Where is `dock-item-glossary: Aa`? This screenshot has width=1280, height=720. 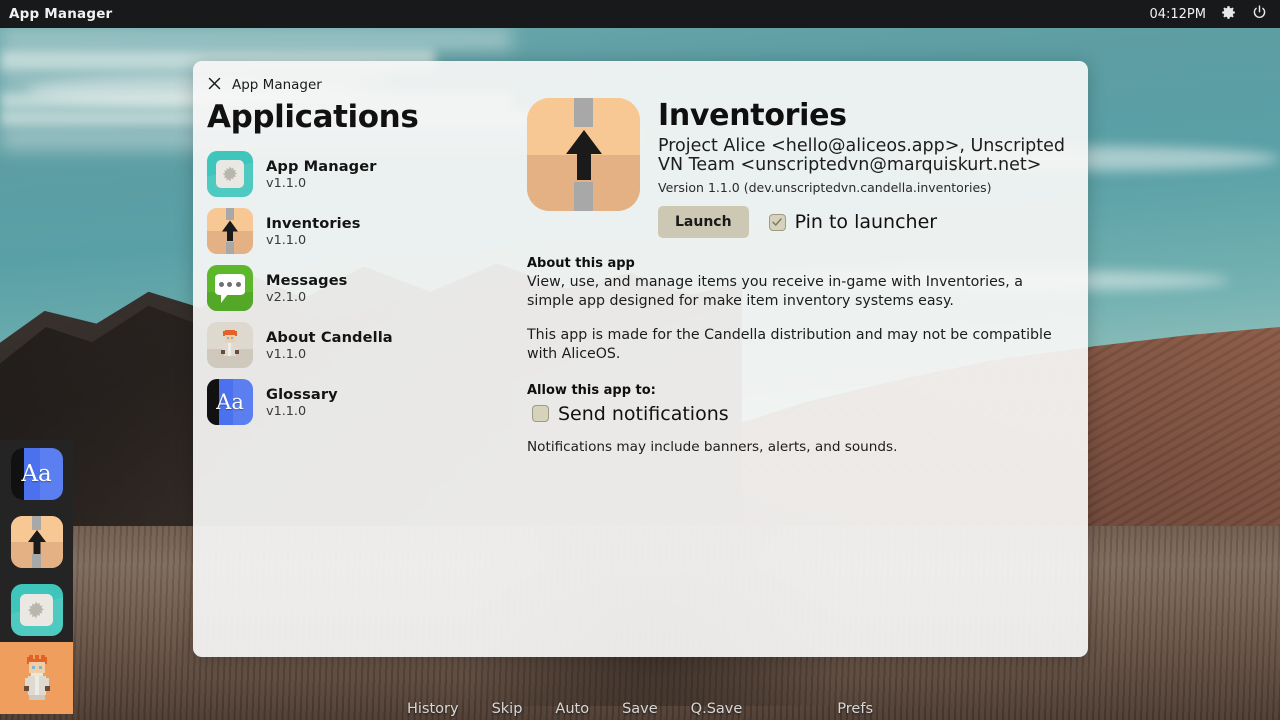
dock-item-glossary: Aa is located at coordinates (36, 474).